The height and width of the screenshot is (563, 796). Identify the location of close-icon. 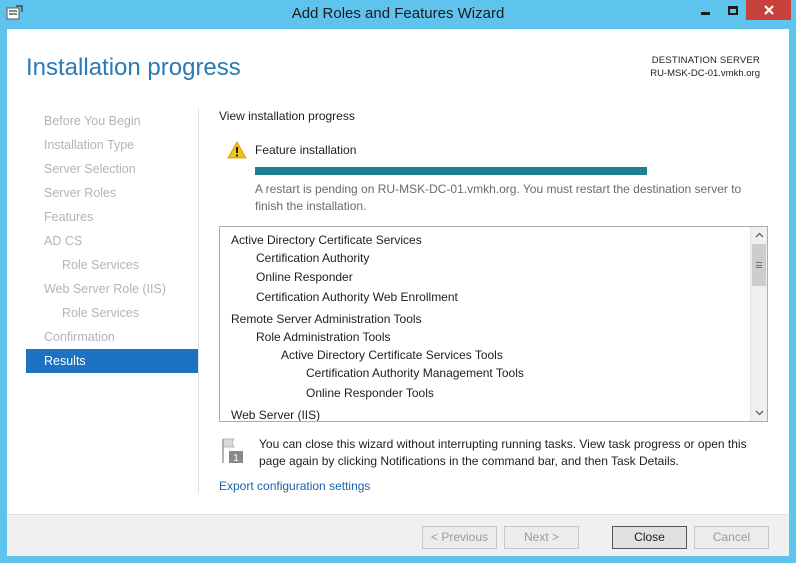
(768, 10).